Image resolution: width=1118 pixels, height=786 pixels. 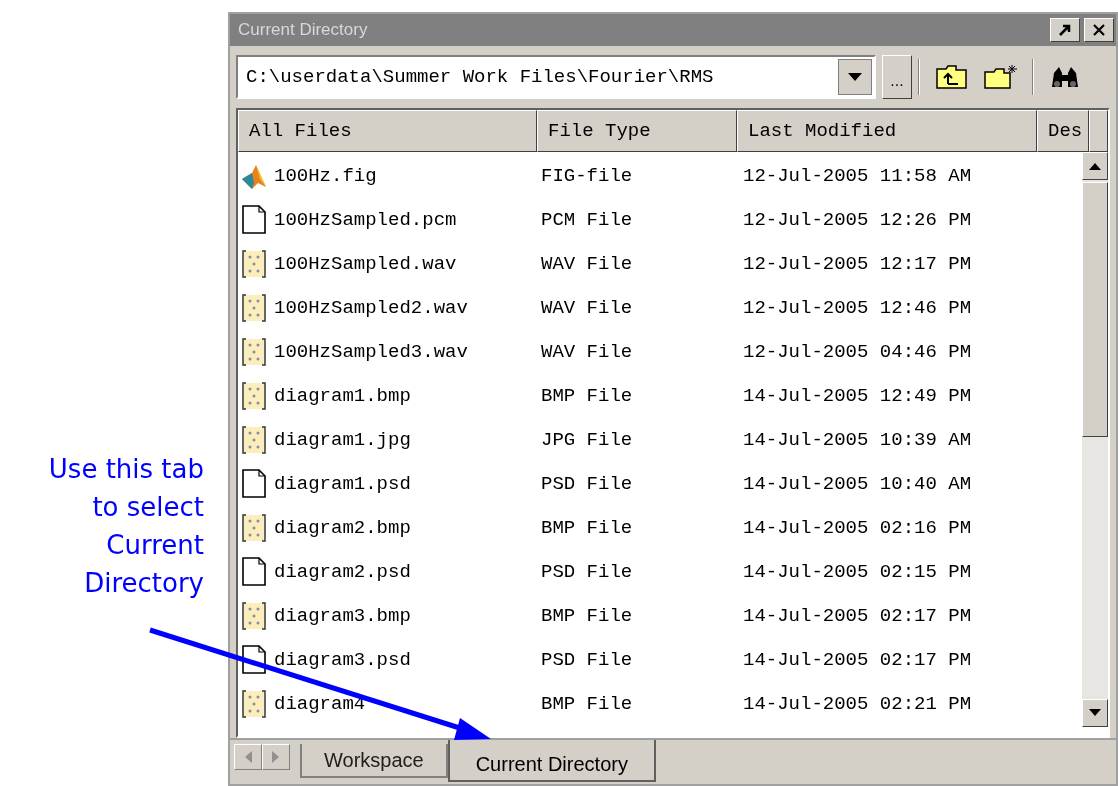 What do you see at coordinates (342, 572) in the screenshot?
I see `file-name: diagram2.psd` at bounding box center [342, 572].